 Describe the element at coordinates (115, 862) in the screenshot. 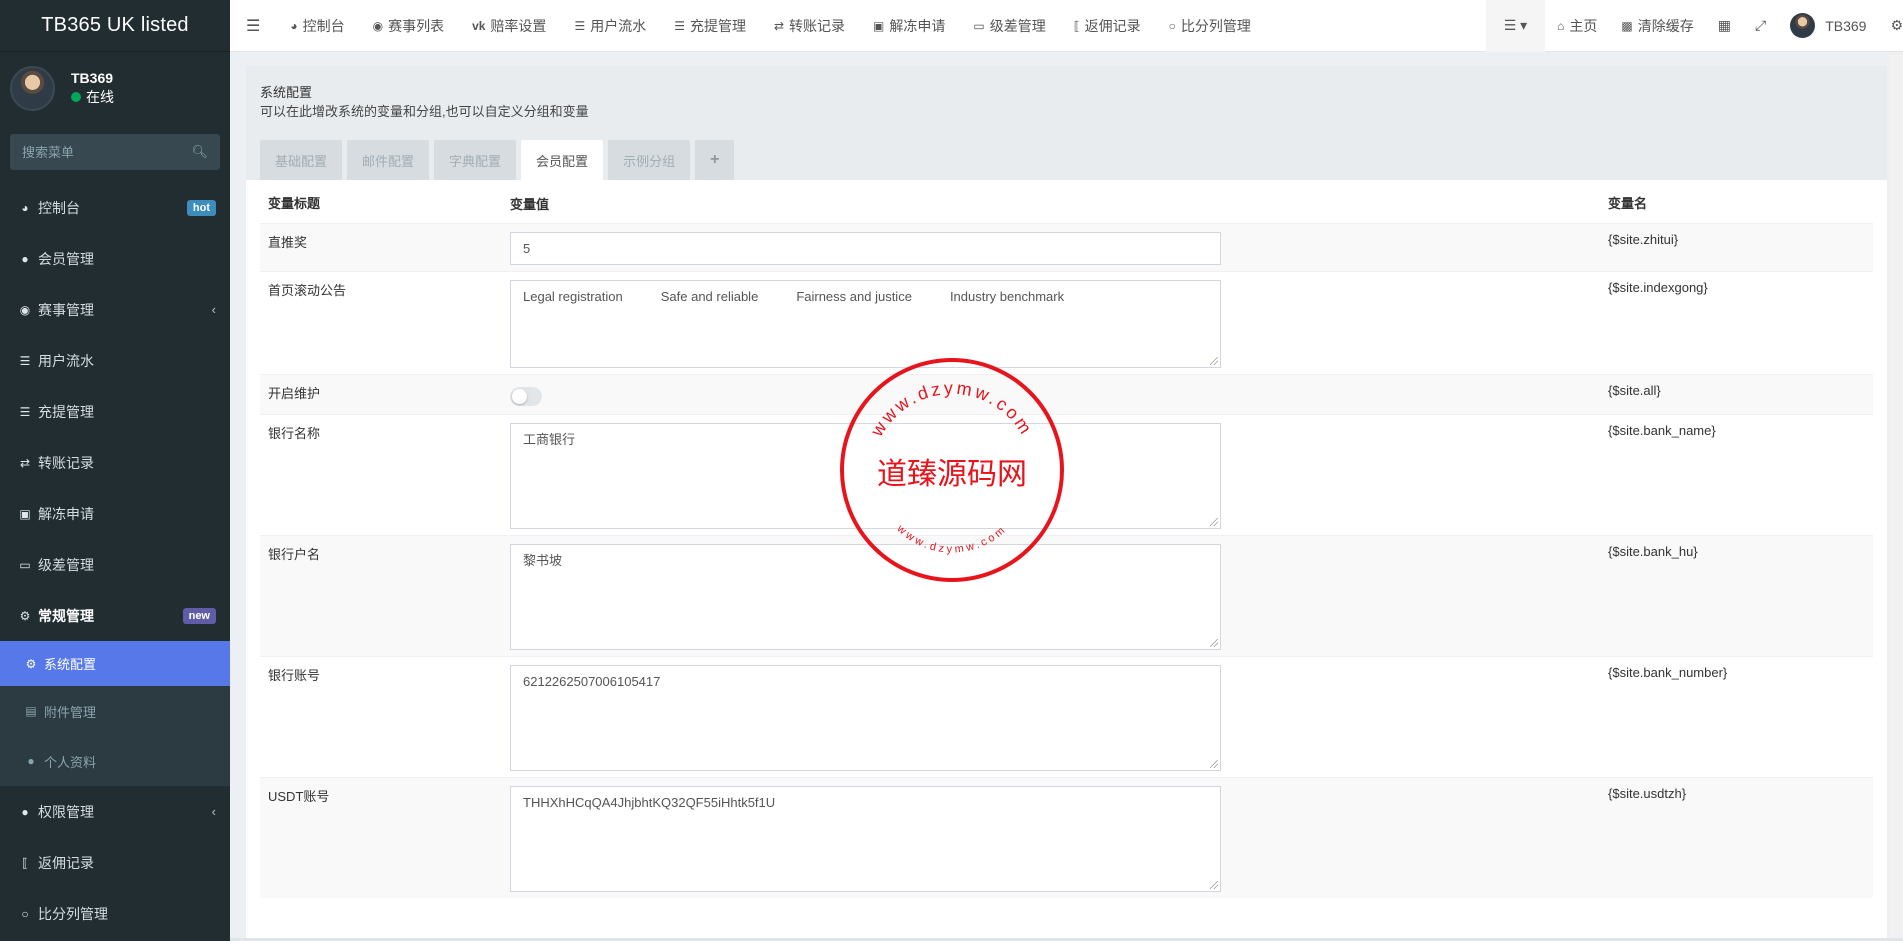

I see `sidebar-item-commission: ⟦ 返佣记录` at that location.